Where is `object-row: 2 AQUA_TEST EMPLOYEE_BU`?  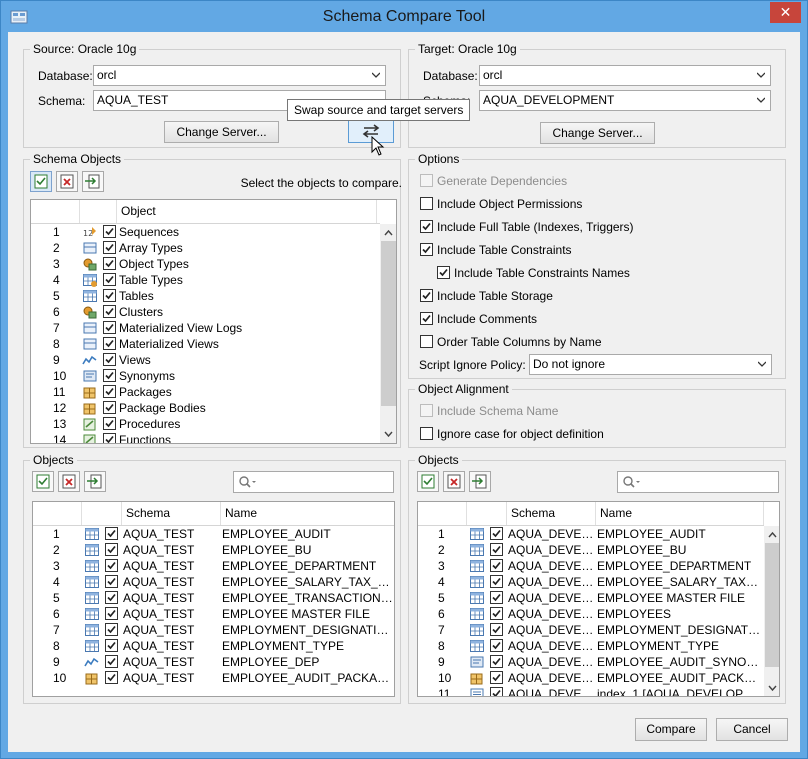 object-row: 2 AQUA_TEST EMPLOYEE_BU is located at coordinates (213, 550).